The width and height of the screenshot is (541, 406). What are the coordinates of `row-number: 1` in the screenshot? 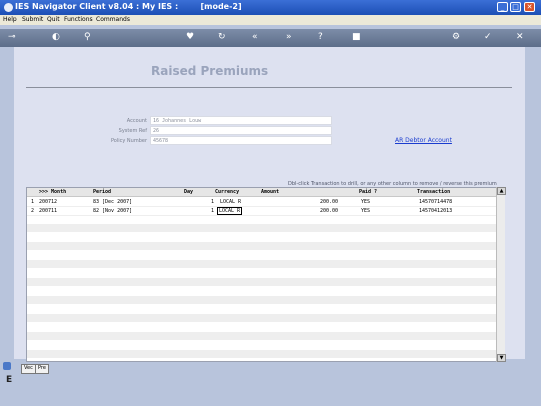 It's located at (33, 202).